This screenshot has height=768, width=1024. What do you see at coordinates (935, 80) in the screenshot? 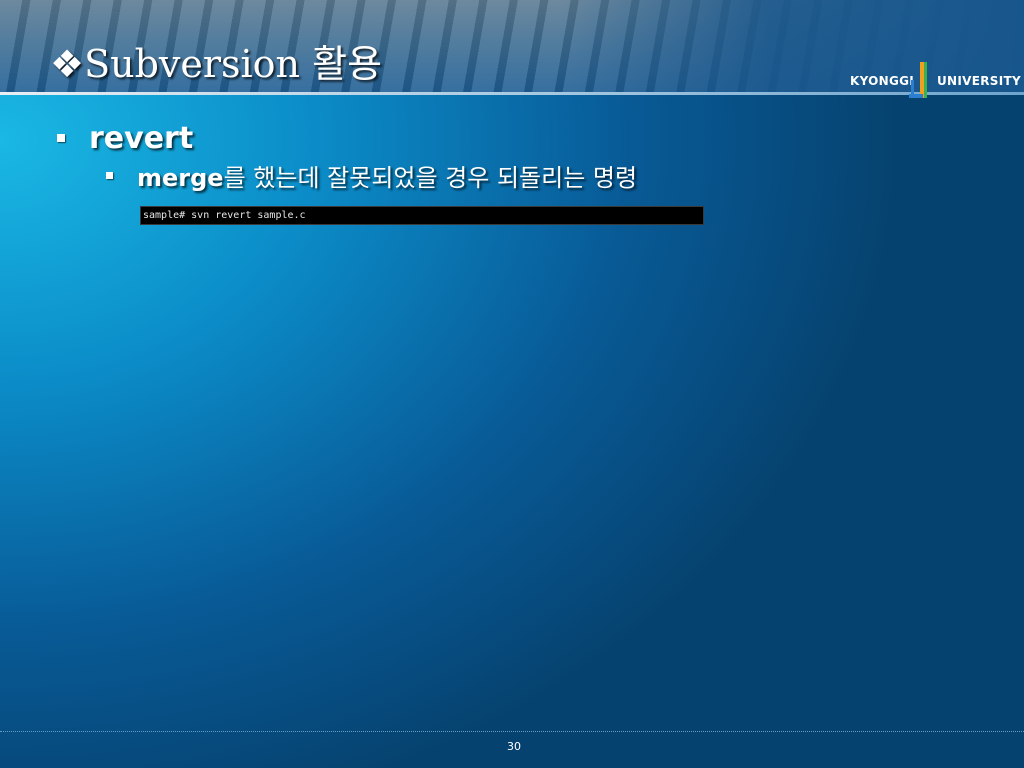
I see `university-logo: KYONGGI UNIVERSITY` at bounding box center [935, 80].